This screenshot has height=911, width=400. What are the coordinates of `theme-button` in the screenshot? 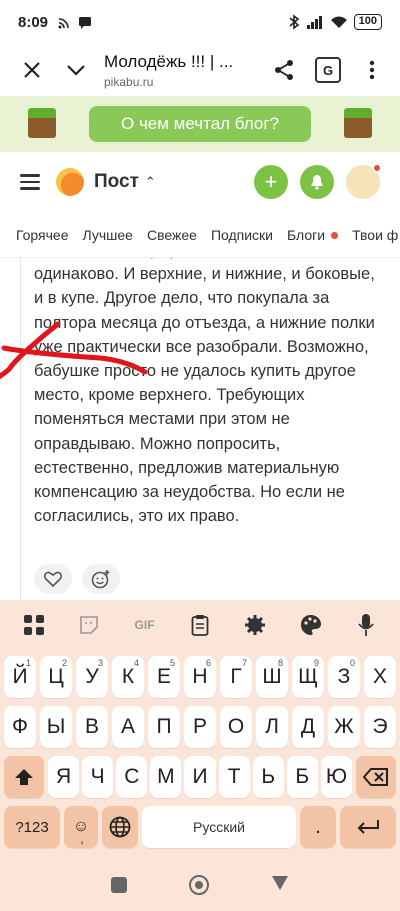 It's located at (311, 625).